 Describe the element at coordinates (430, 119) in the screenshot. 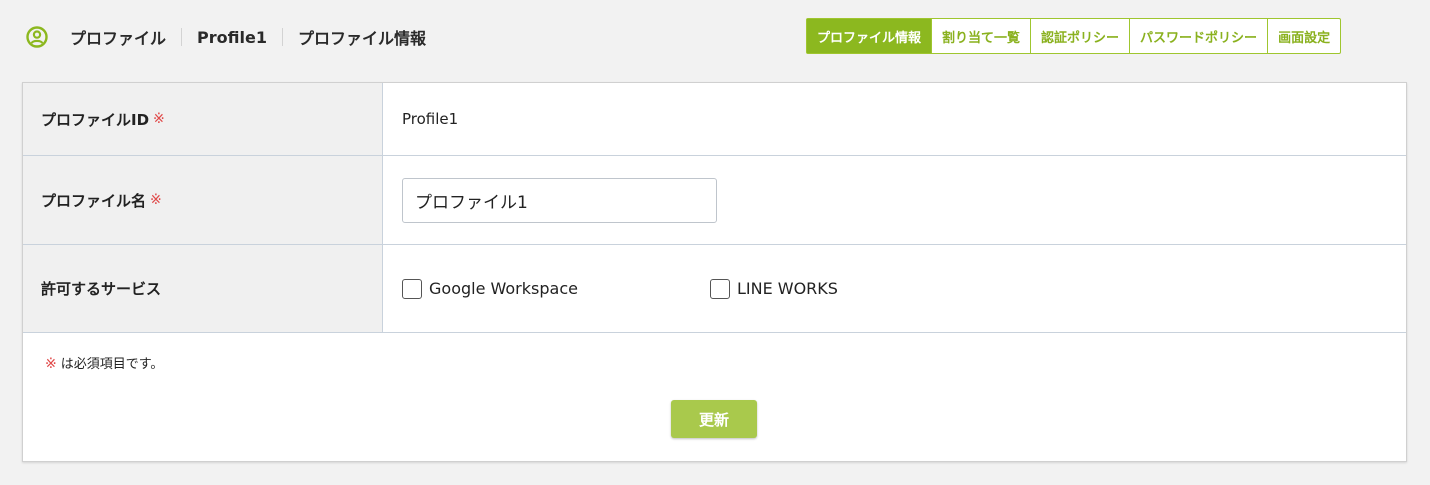

I see `profile-id-value: Profile1` at that location.